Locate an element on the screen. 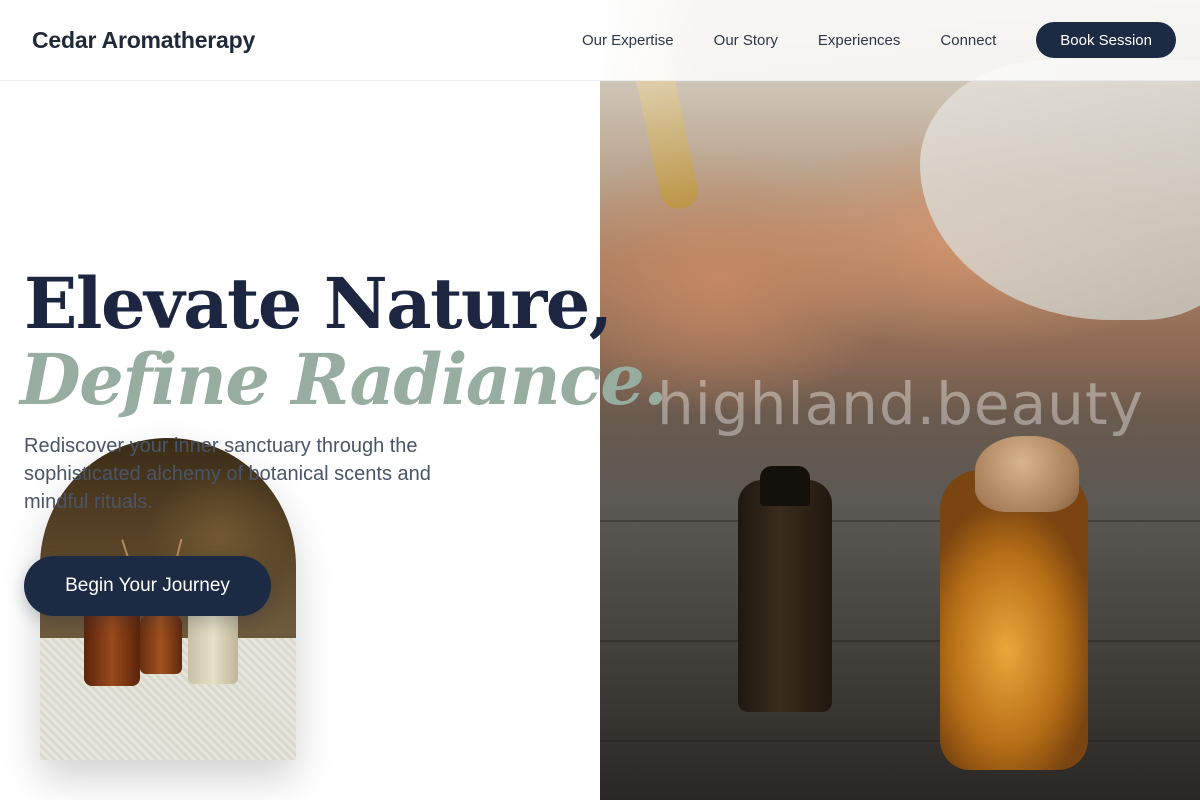 This screenshot has width=1200, height=800. nav-link-our-story: Our Story is located at coordinates (746, 40).